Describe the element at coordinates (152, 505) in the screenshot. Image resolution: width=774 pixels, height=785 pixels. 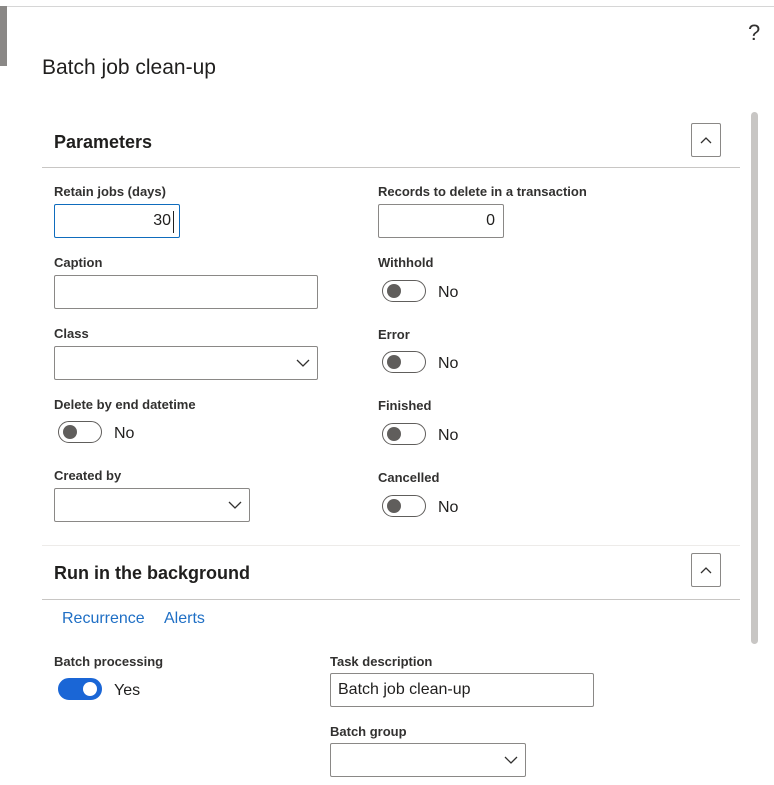
I see `created-by-dropdown` at that location.